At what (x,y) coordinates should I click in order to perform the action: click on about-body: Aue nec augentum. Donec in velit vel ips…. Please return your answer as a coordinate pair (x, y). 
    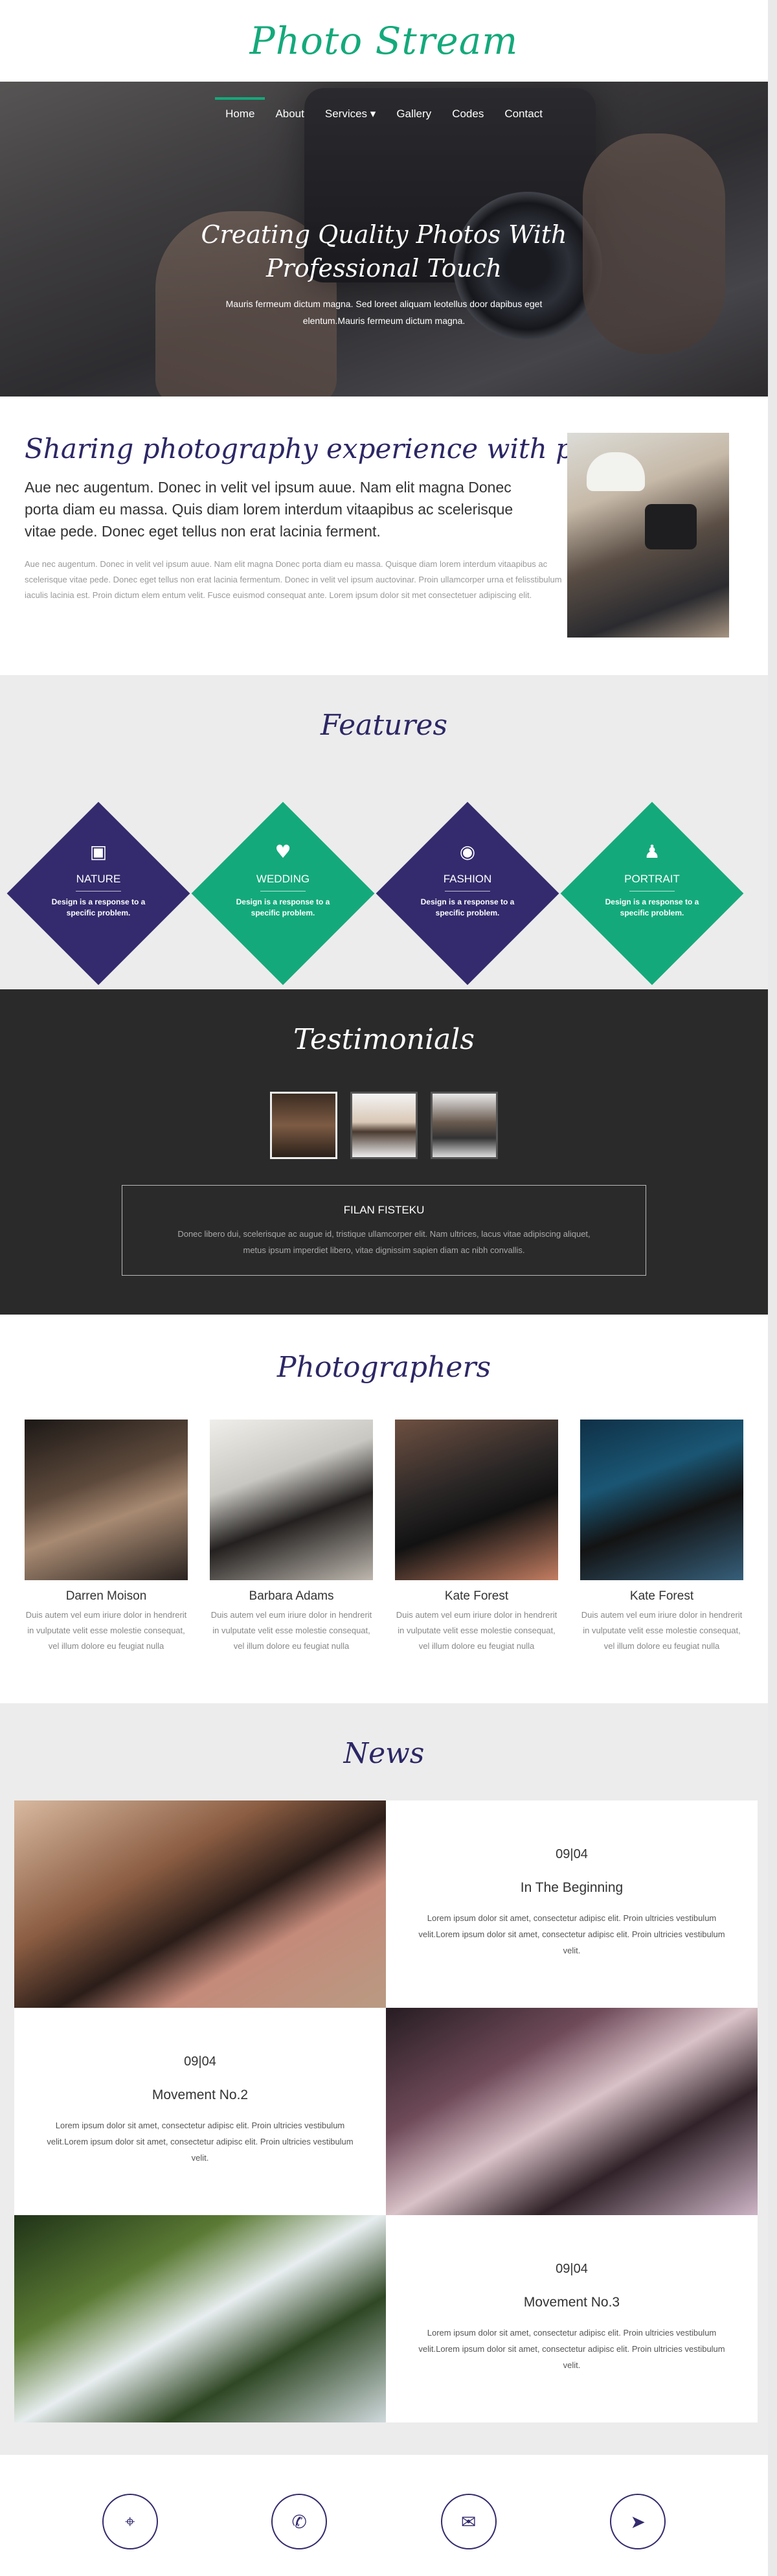
    Looking at the image, I should click on (293, 579).